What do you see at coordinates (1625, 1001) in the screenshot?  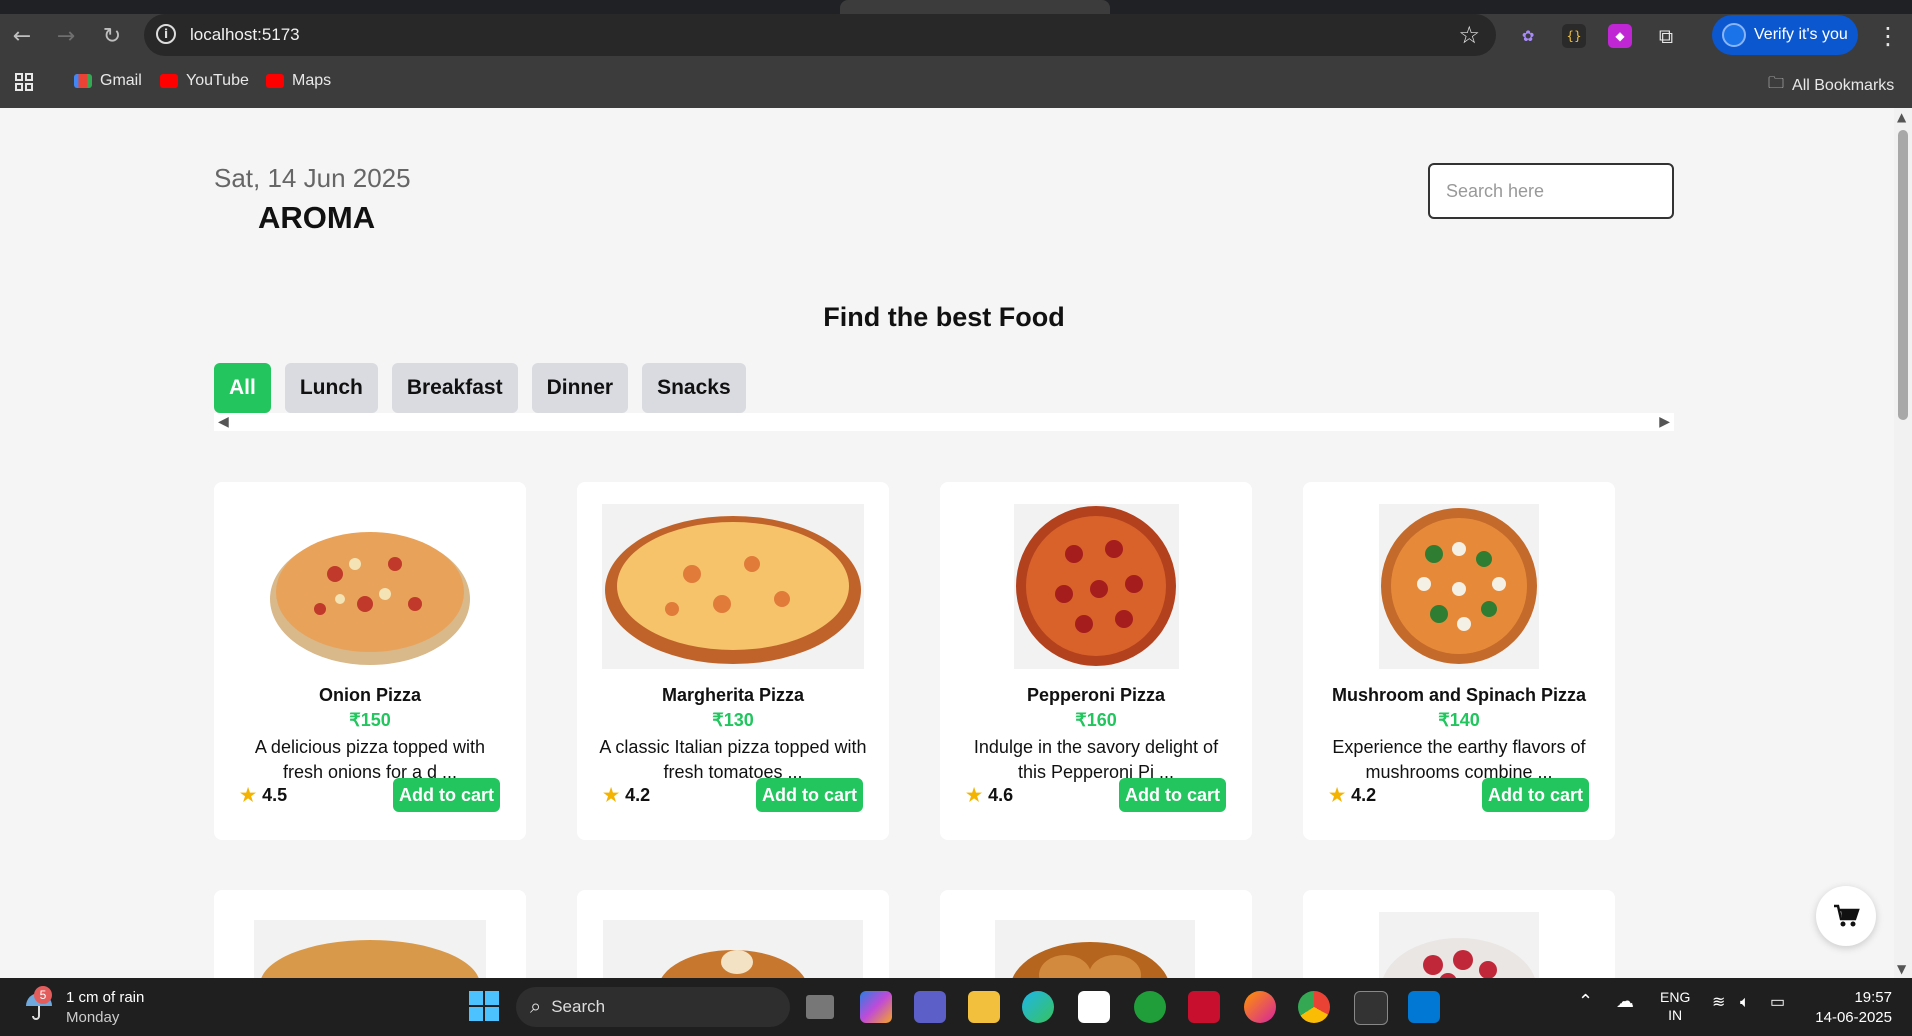 I see `onedrive-cloud-icon: ☁` at bounding box center [1625, 1001].